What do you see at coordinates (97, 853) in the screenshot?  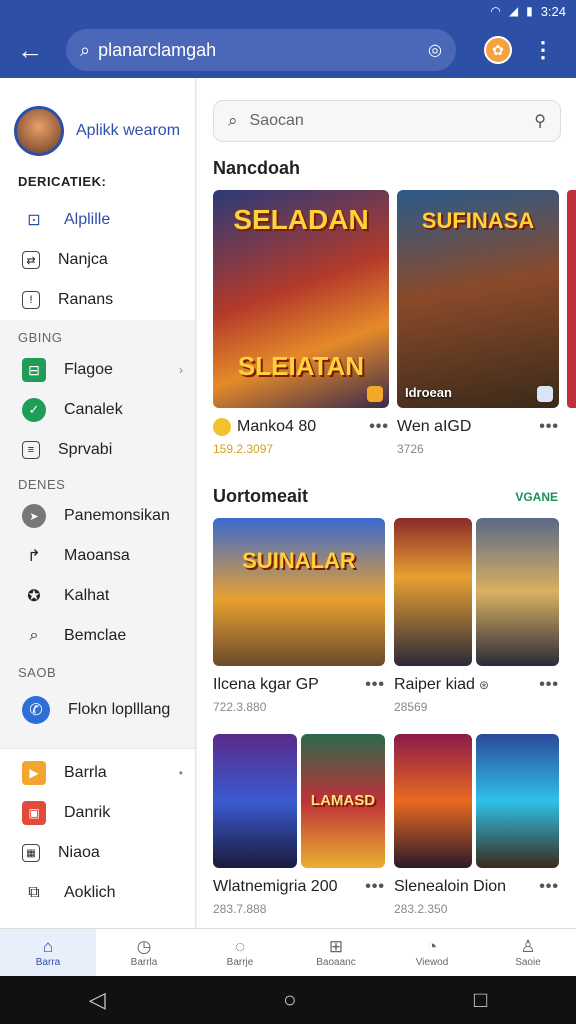 I see `sidebar-item-niaoa: ▦ Niaoa` at bounding box center [97, 853].